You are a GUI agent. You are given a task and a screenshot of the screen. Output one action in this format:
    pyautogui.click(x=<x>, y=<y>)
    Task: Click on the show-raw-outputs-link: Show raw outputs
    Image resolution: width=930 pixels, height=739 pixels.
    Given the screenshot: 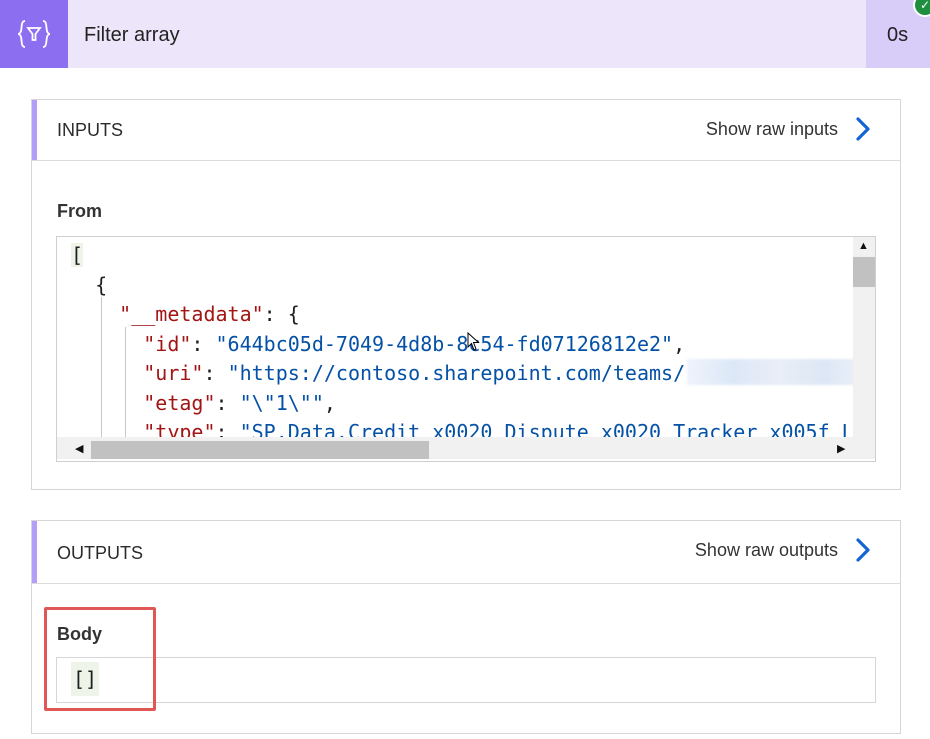 What is the action you would take?
    pyautogui.click(x=766, y=550)
    